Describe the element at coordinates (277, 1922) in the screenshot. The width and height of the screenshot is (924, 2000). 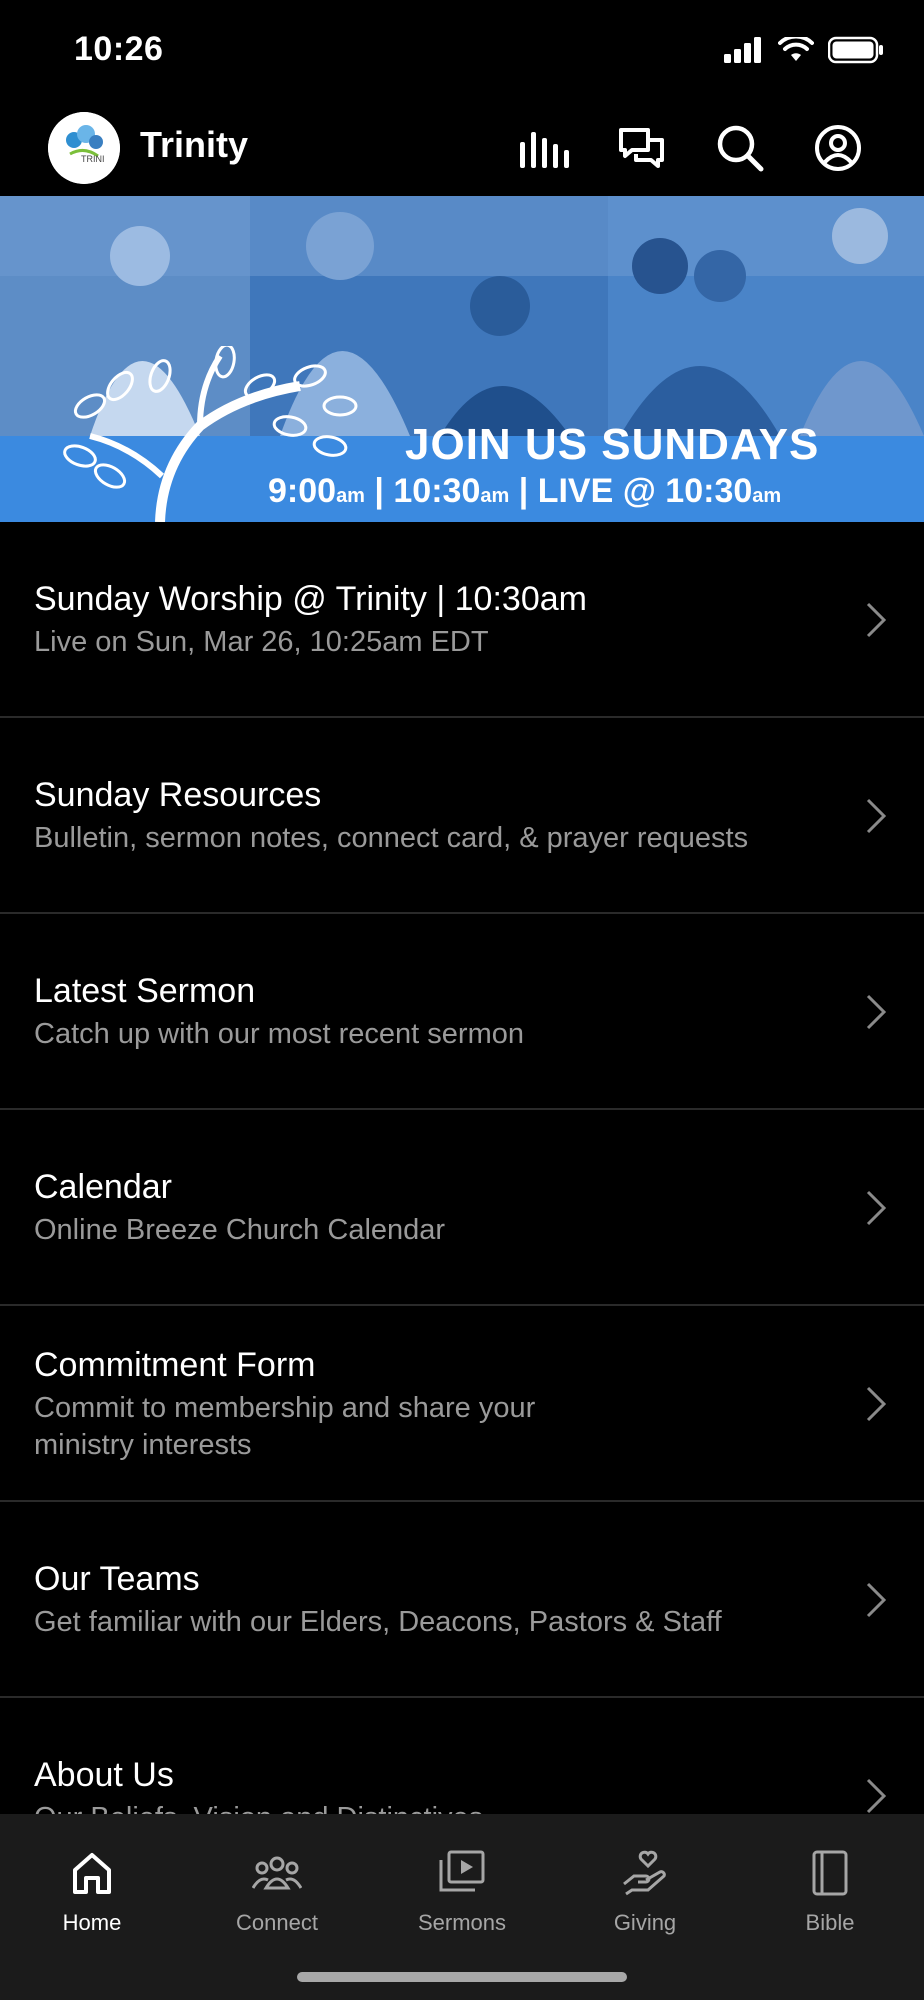
I see `tab-label: Connect` at that location.